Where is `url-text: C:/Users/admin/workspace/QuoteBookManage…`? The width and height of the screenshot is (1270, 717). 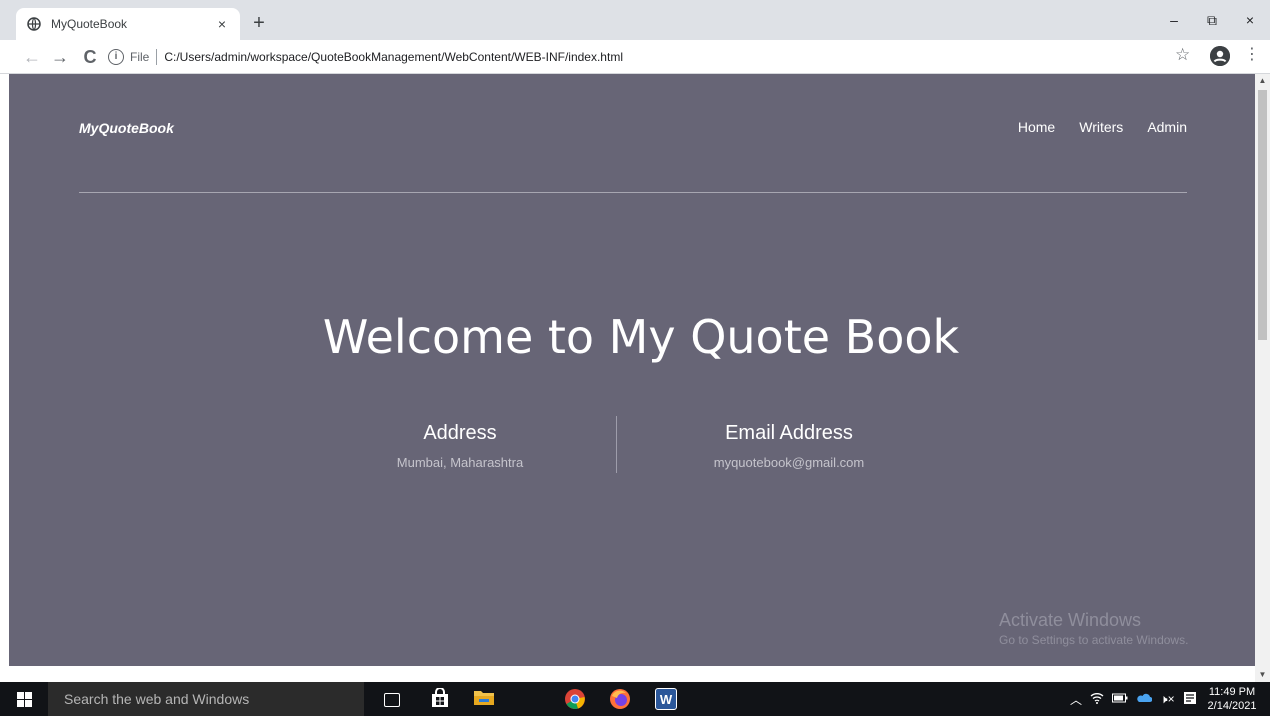
url-text: C:/Users/admin/workspace/QuoteBookManage… is located at coordinates (393, 57).